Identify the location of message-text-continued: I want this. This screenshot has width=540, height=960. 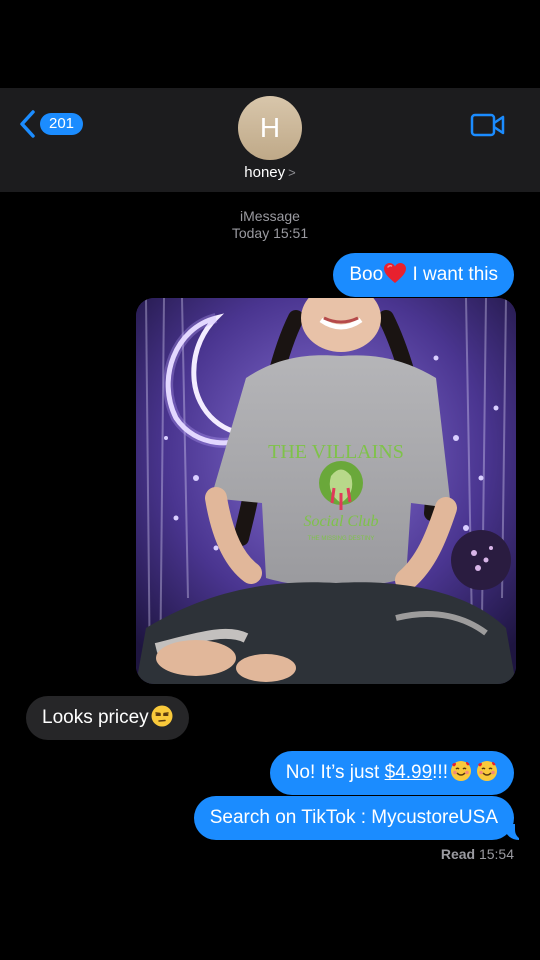
(452, 274).